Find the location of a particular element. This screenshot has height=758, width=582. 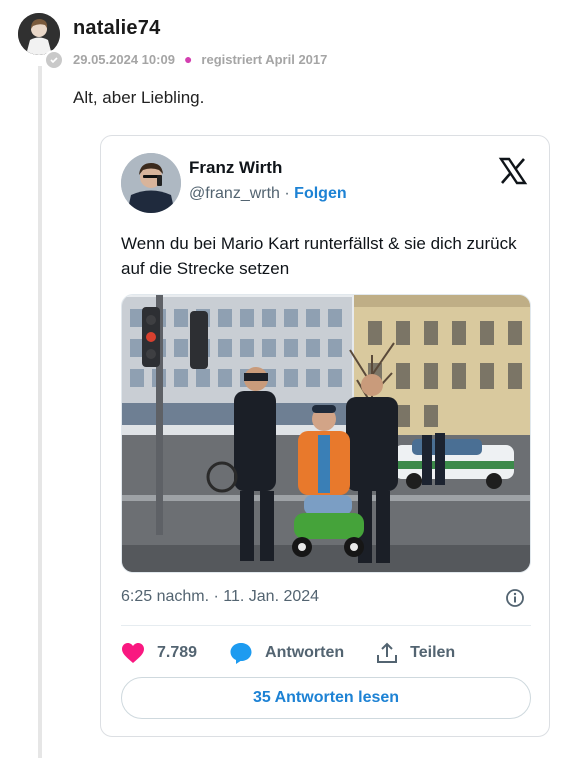

share-button: Teilen is located at coordinates (415, 653).